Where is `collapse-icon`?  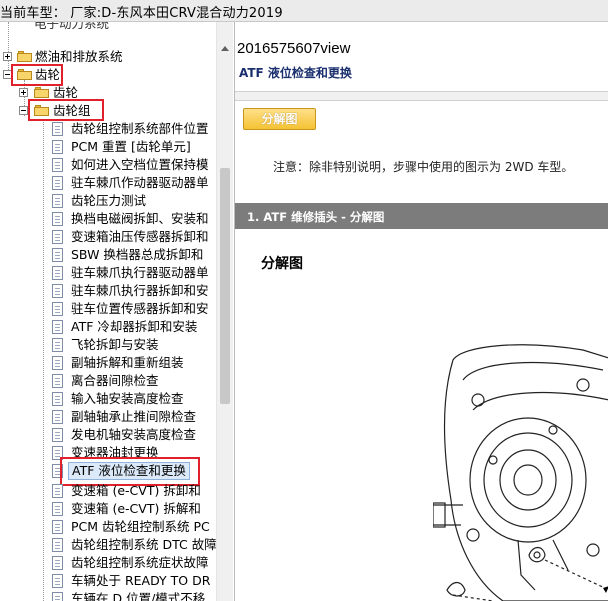 collapse-icon is located at coordinates (23, 110).